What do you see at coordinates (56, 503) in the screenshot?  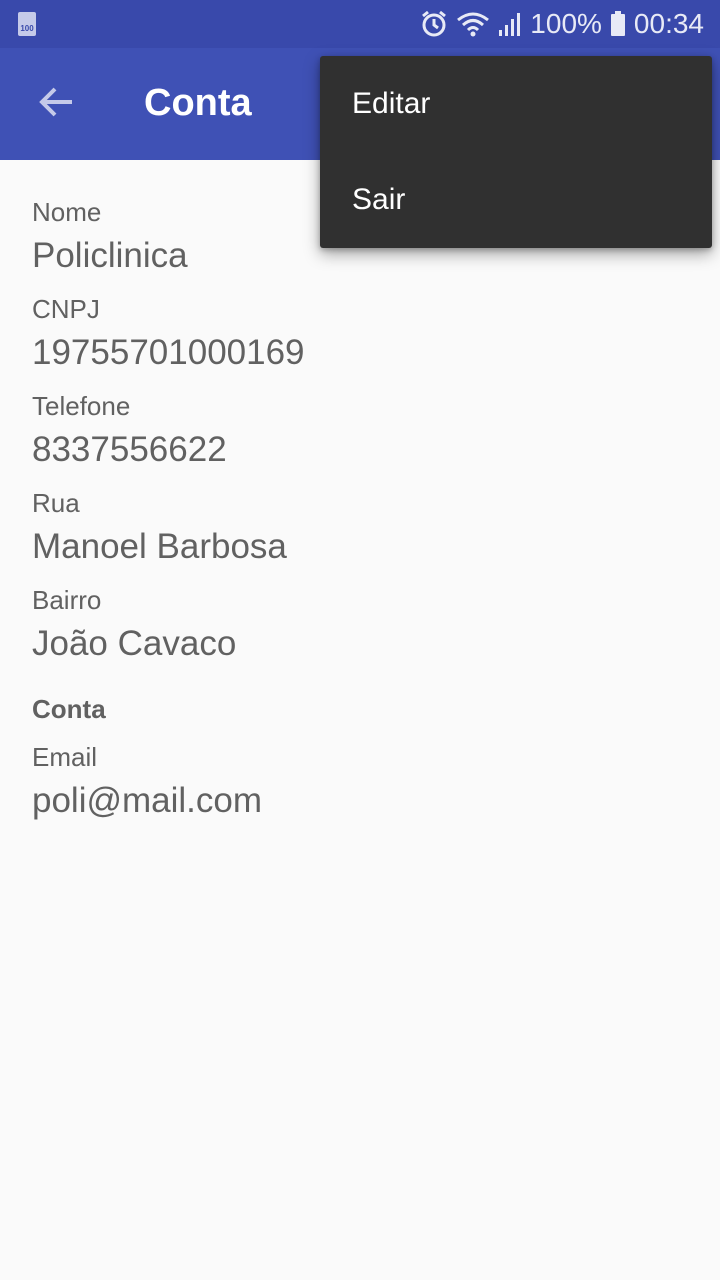 I see `rua-label: Rua` at bounding box center [56, 503].